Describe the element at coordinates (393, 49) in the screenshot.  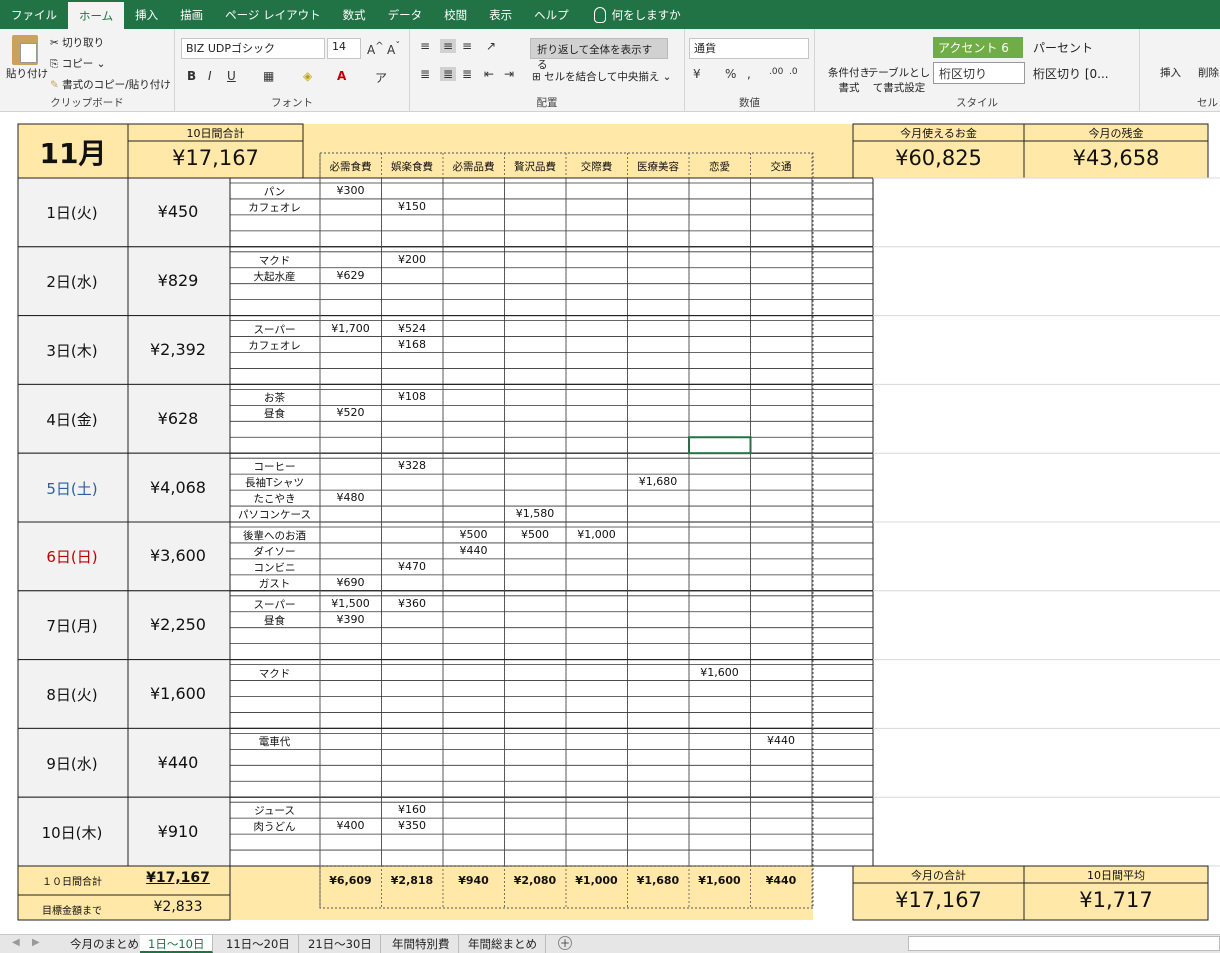
I see `shrink-font-icon: Aˇ` at that location.